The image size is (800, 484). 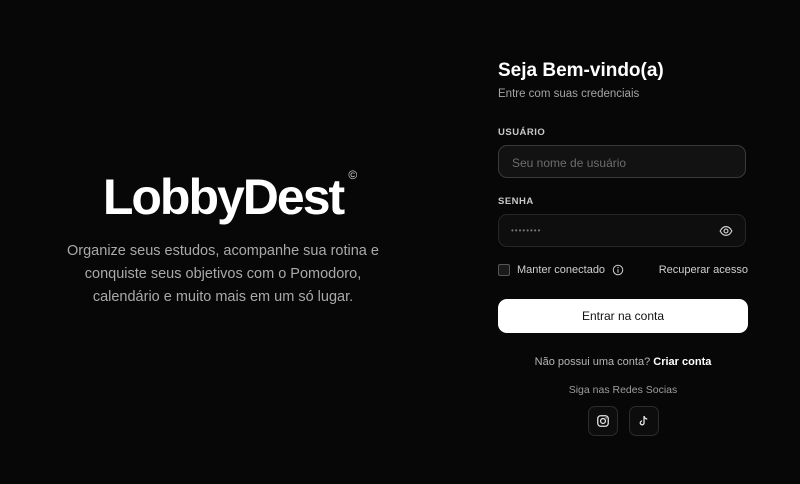 I want to click on remember-checkbox, so click(x=504, y=270).